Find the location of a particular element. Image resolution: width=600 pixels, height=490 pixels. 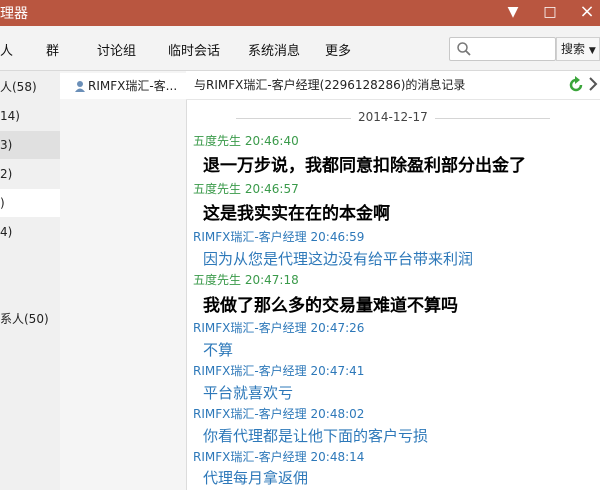

tab-groups: 群 is located at coordinates (52, 49).